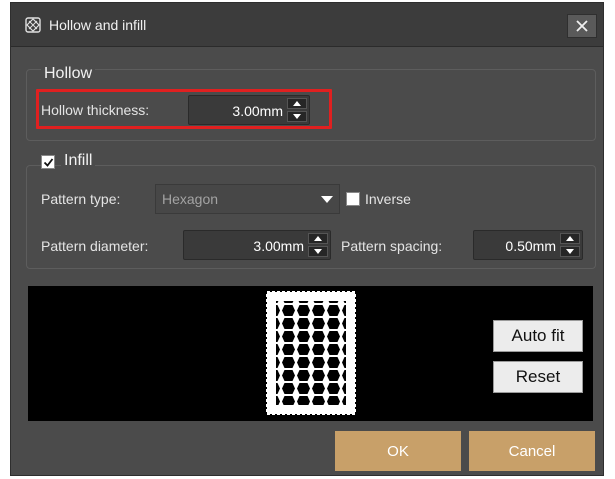 This screenshot has width=615, height=479. I want to click on title-bar: Hollow and infill, so click(307, 25).